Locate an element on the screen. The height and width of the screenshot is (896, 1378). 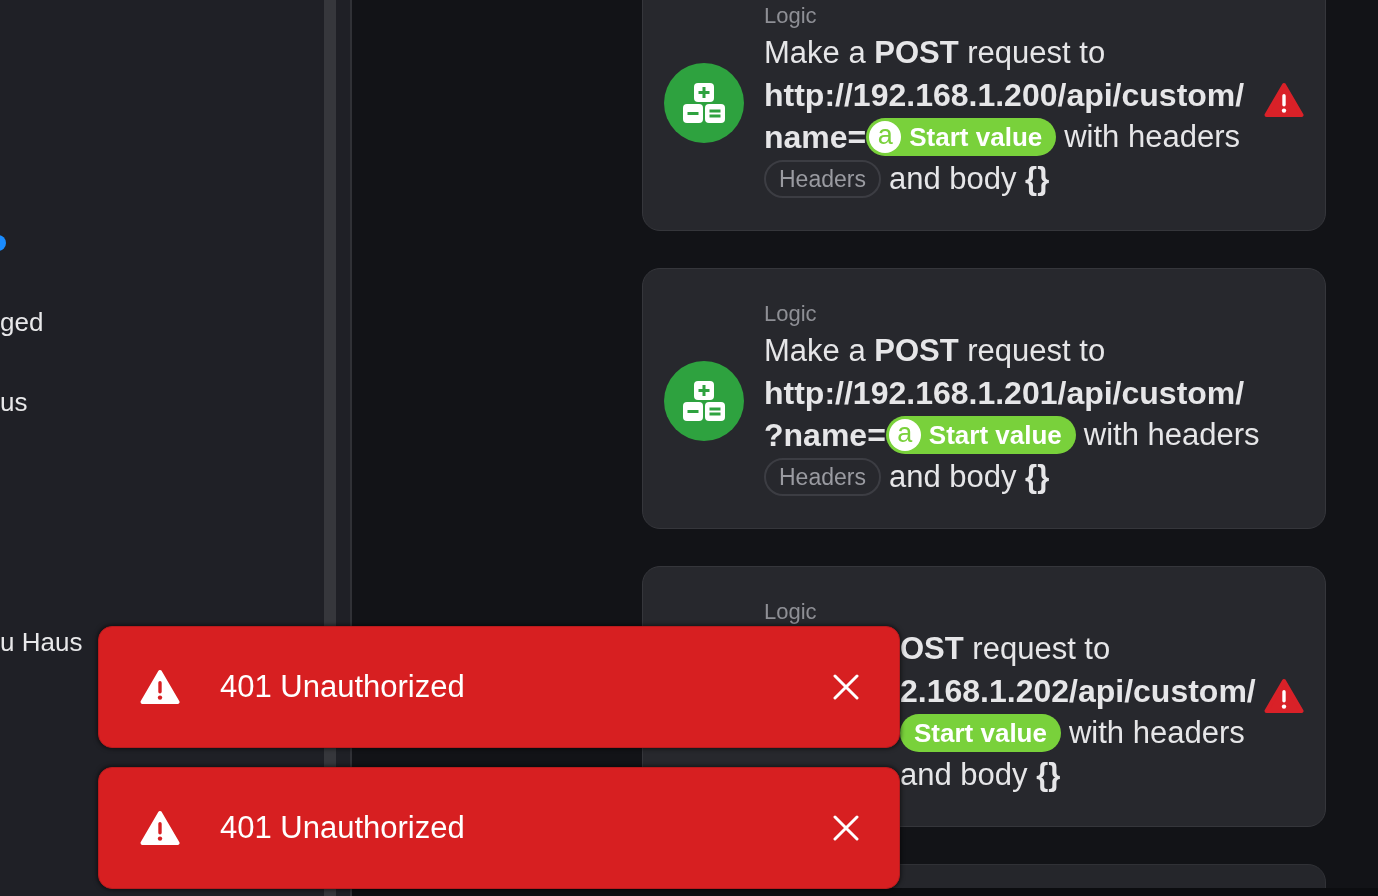
action-text: ?name= is located at coordinates (825, 435).